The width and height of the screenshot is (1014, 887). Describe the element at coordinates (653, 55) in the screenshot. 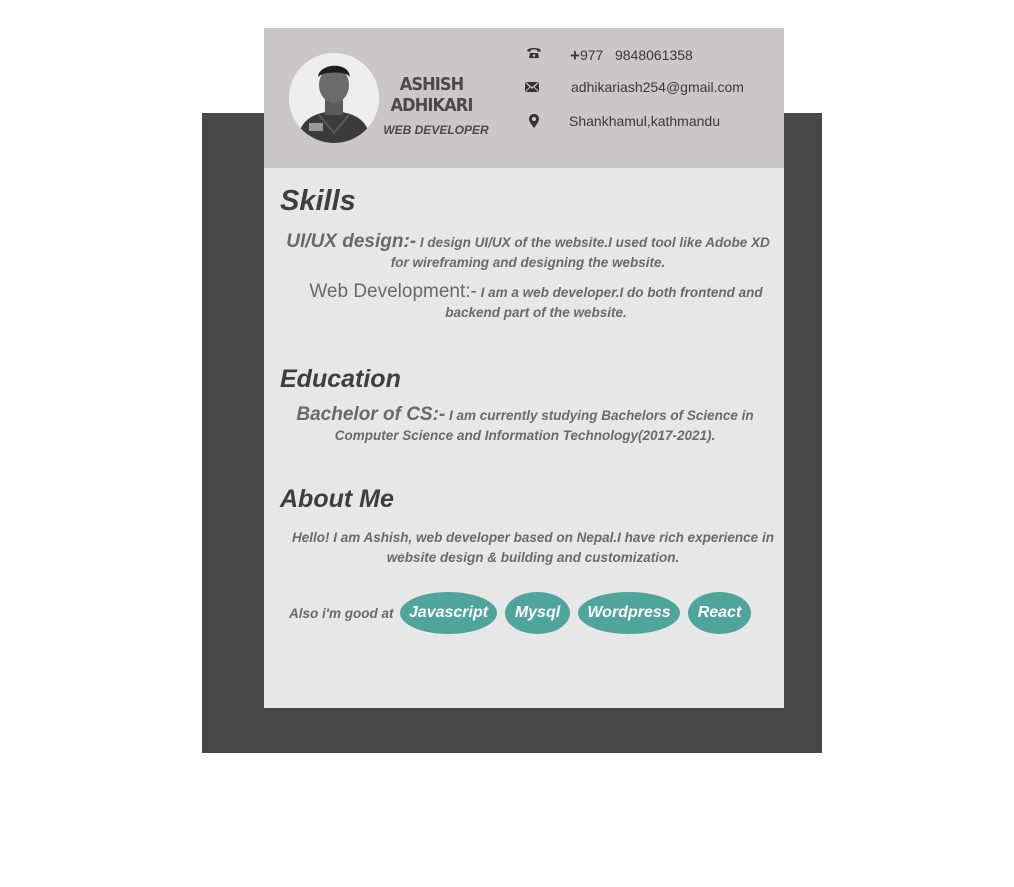

I see `phone-number: 9848061358` at that location.